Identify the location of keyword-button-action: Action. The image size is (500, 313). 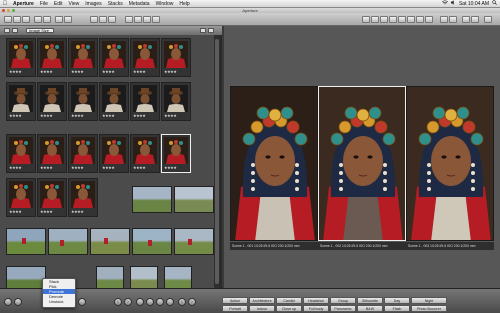
(235, 300).